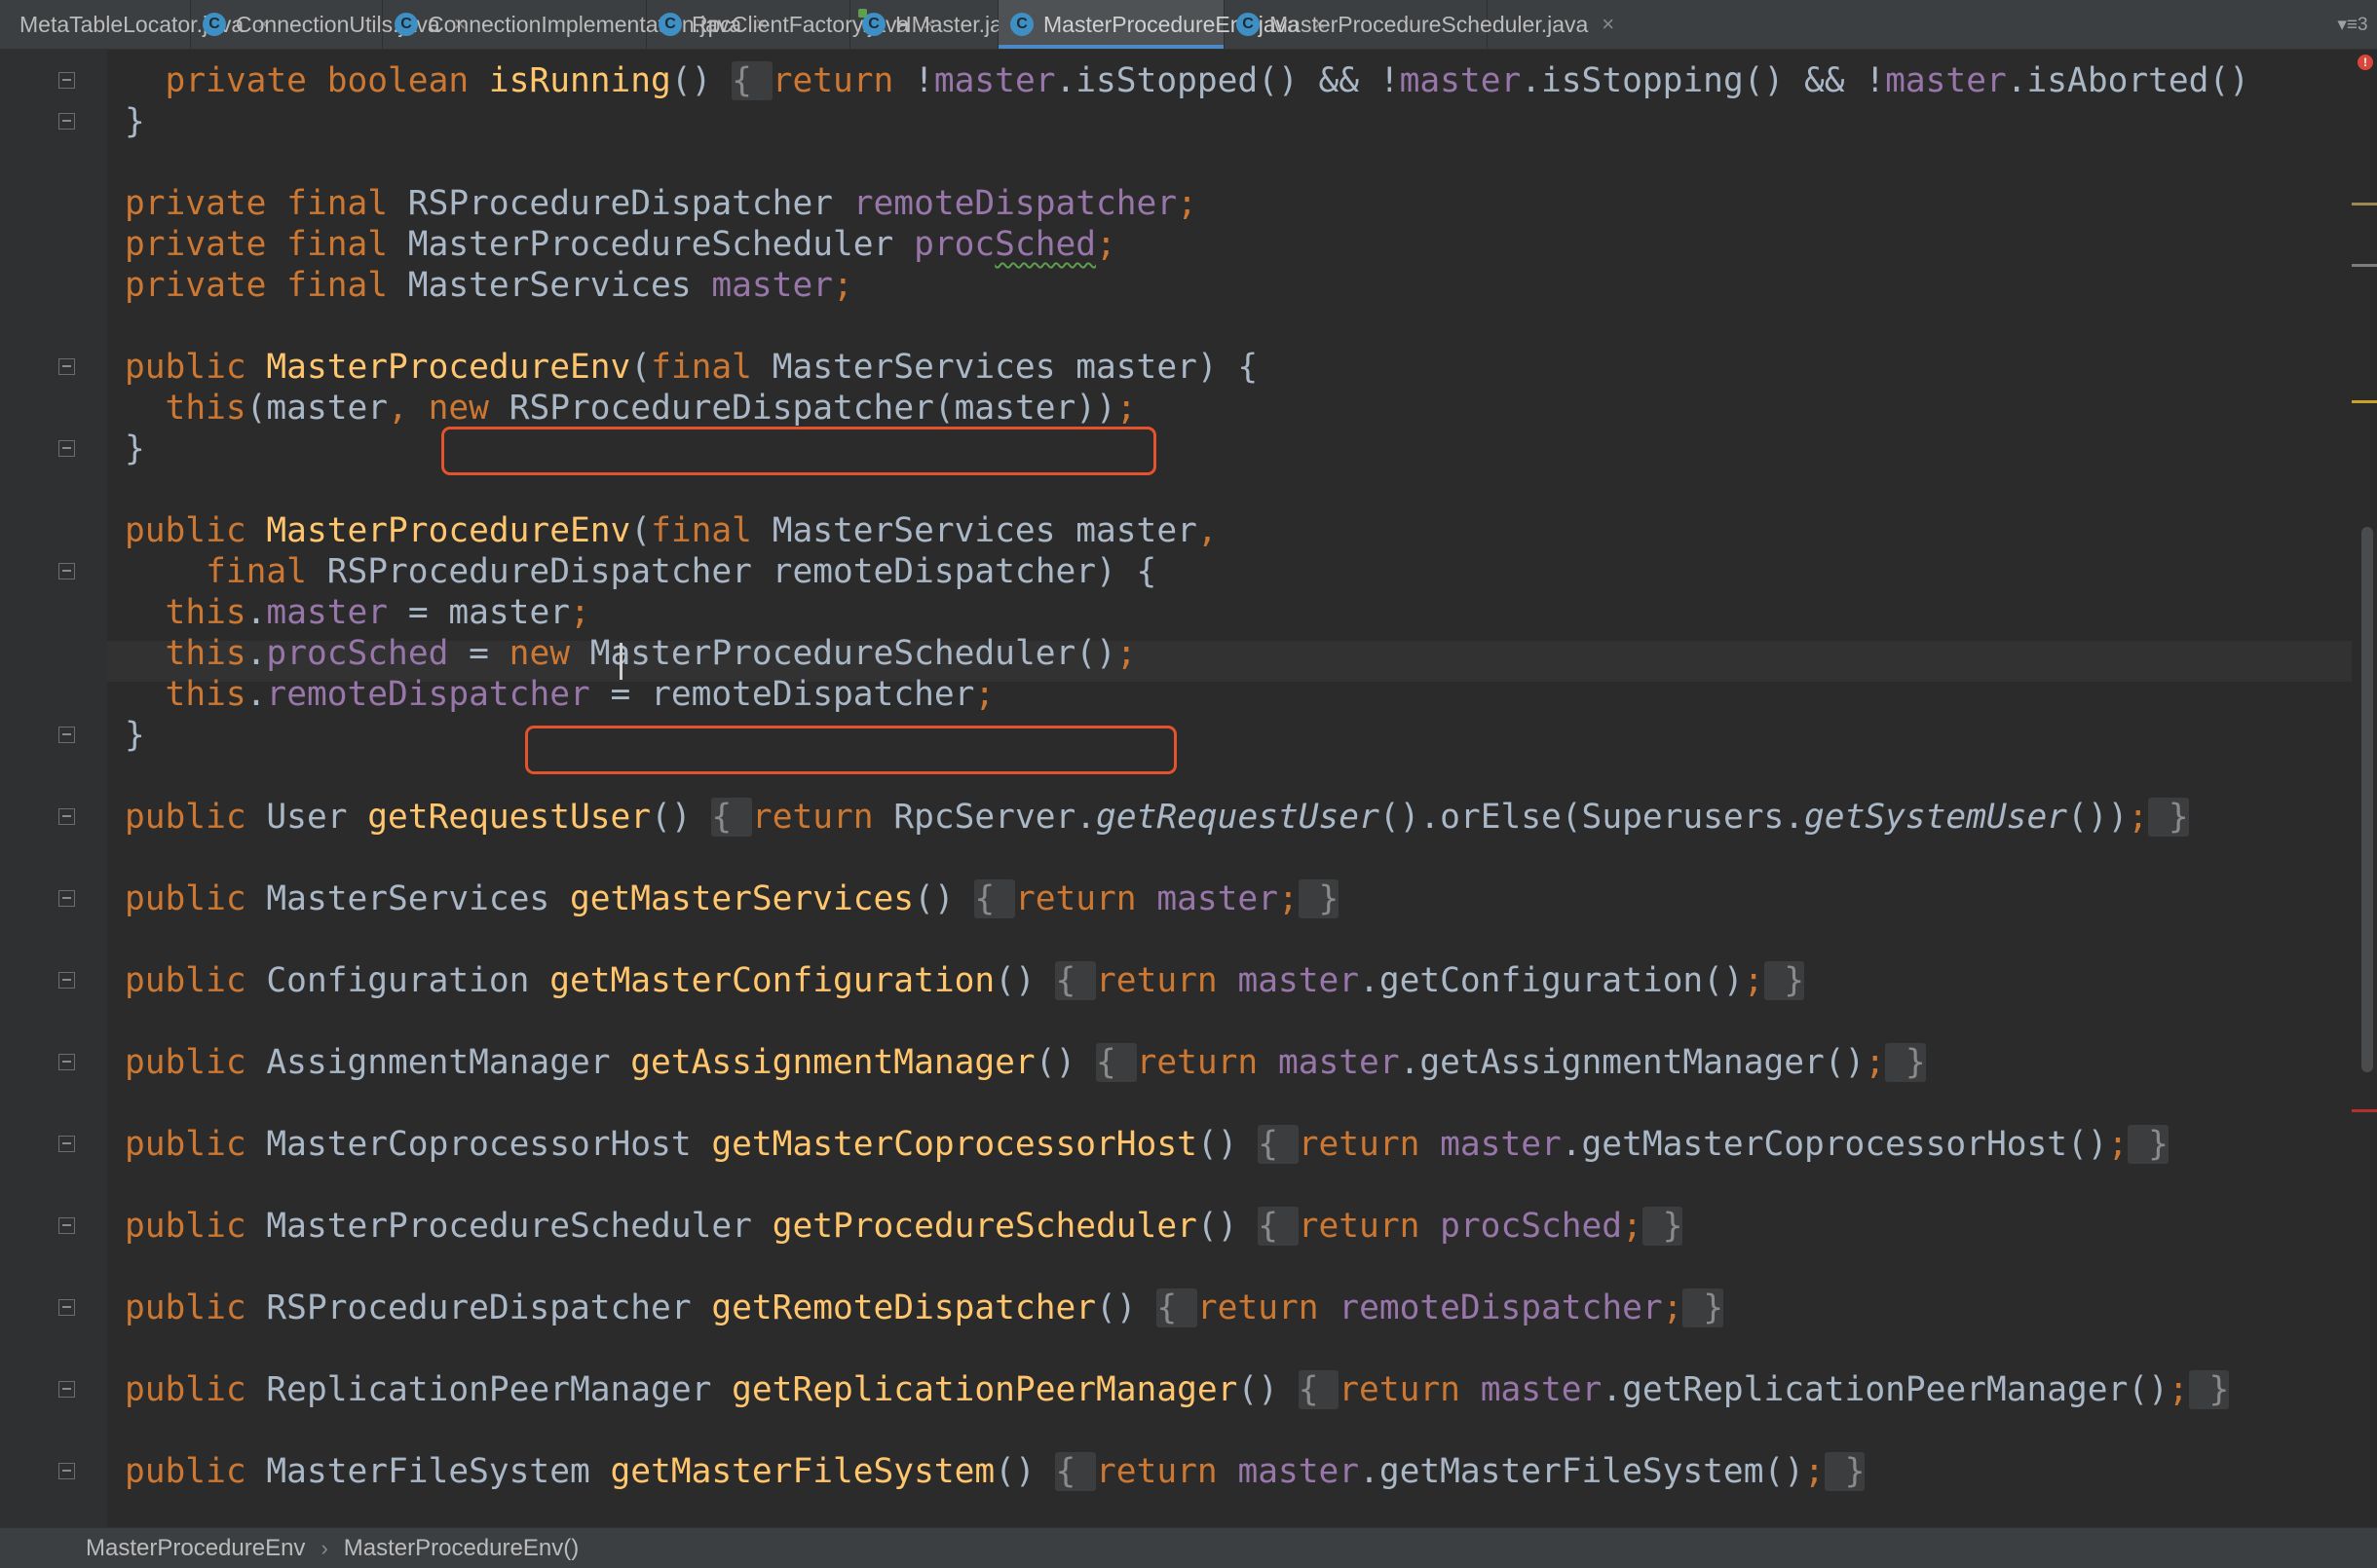 The height and width of the screenshot is (1568, 2377). I want to click on tab-hmaster: CHMaster.java×, so click(951, 24).